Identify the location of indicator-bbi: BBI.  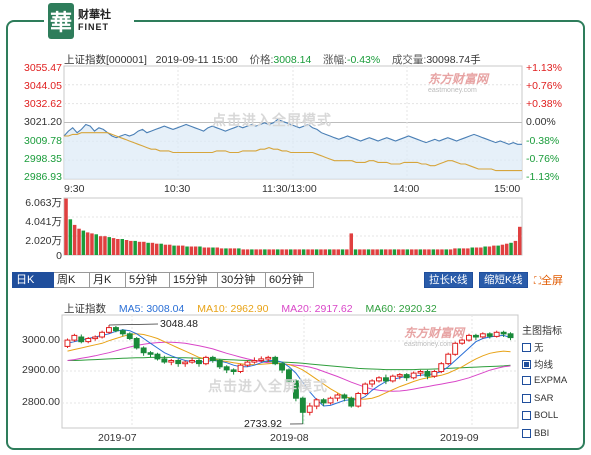
(535, 433).